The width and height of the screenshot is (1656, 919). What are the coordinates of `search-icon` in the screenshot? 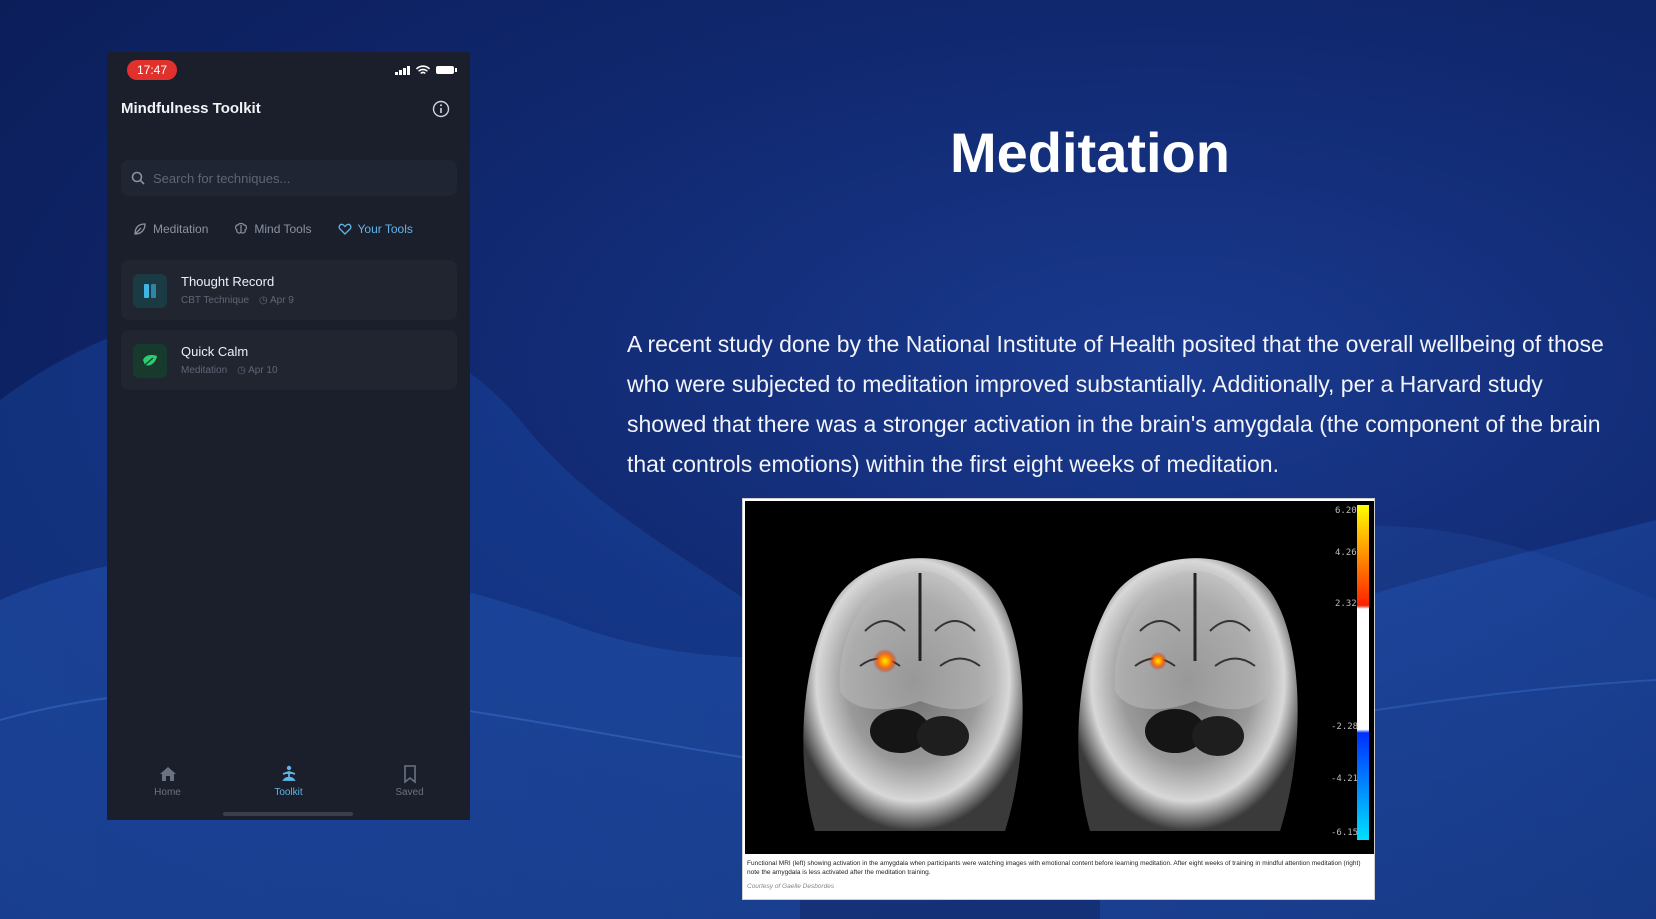 It's located at (138, 178).